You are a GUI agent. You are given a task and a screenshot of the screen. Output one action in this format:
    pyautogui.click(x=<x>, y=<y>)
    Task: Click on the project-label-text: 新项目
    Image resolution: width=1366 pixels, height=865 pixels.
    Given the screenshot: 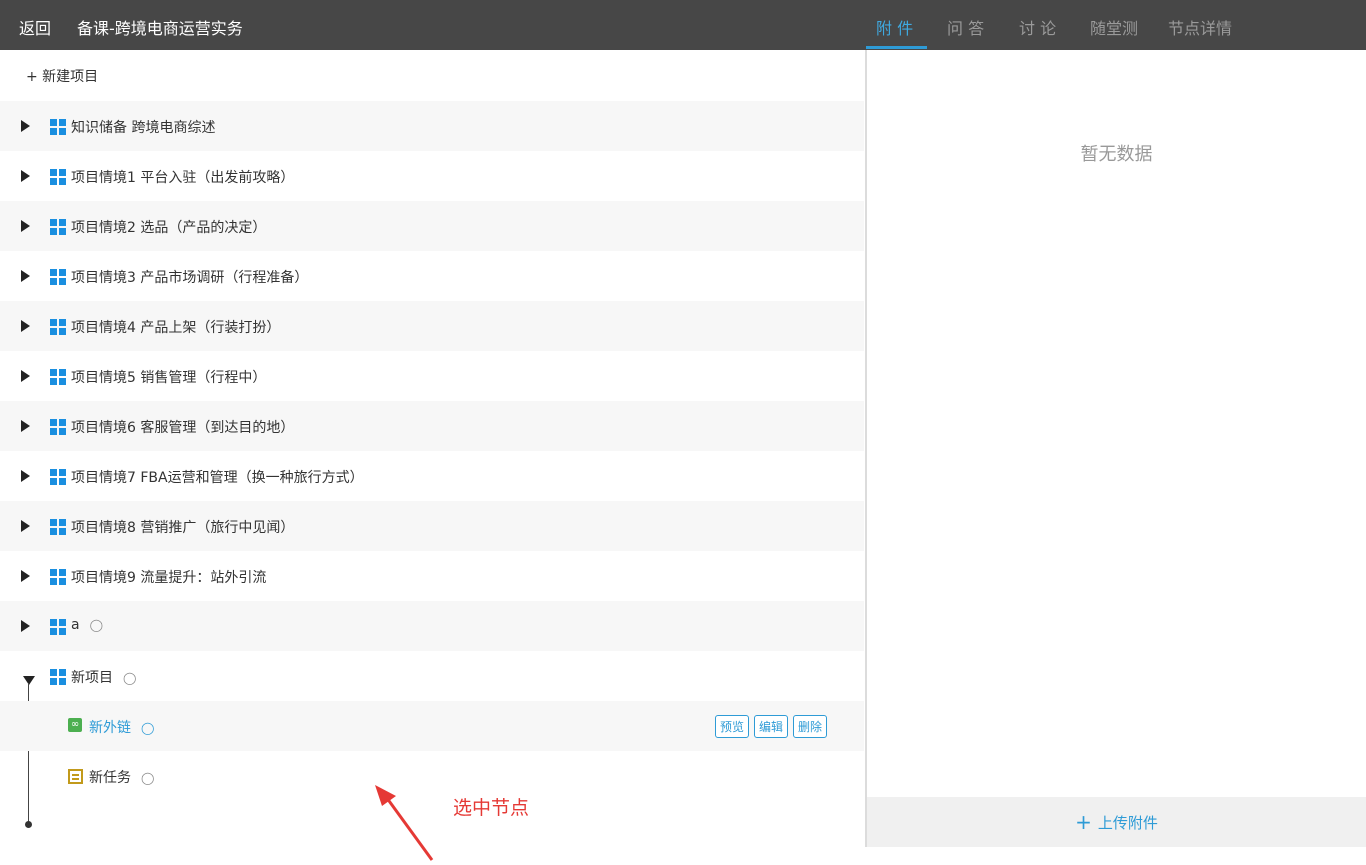 What is the action you would take?
    pyautogui.click(x=92, y=678)
    